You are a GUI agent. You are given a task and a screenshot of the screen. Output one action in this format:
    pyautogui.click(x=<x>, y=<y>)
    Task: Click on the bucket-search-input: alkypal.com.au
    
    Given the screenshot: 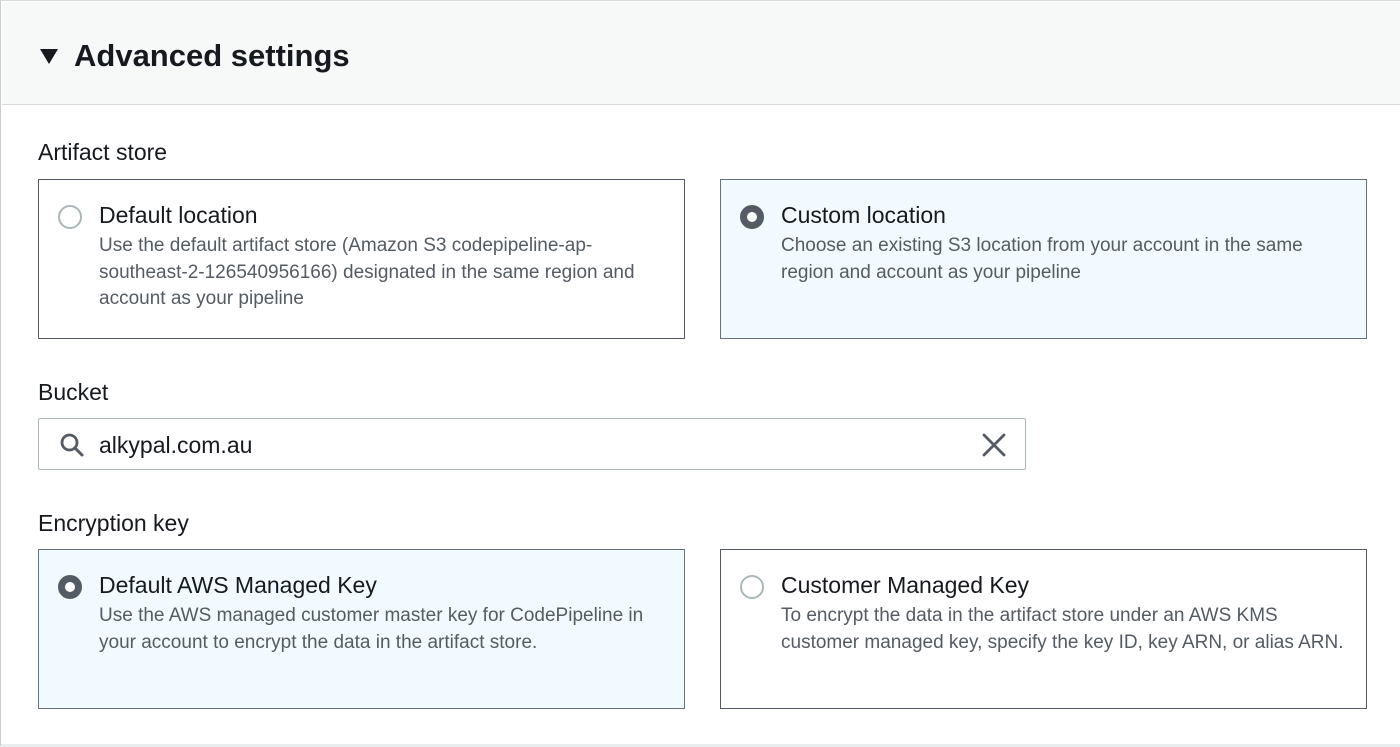 What is the action you would take?
    pyautogui.click(x=532, y=444)
    